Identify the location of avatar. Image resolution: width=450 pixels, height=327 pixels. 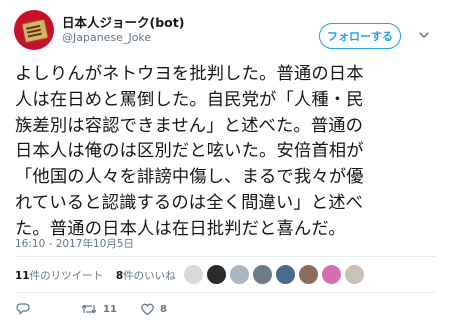
(34, 30).